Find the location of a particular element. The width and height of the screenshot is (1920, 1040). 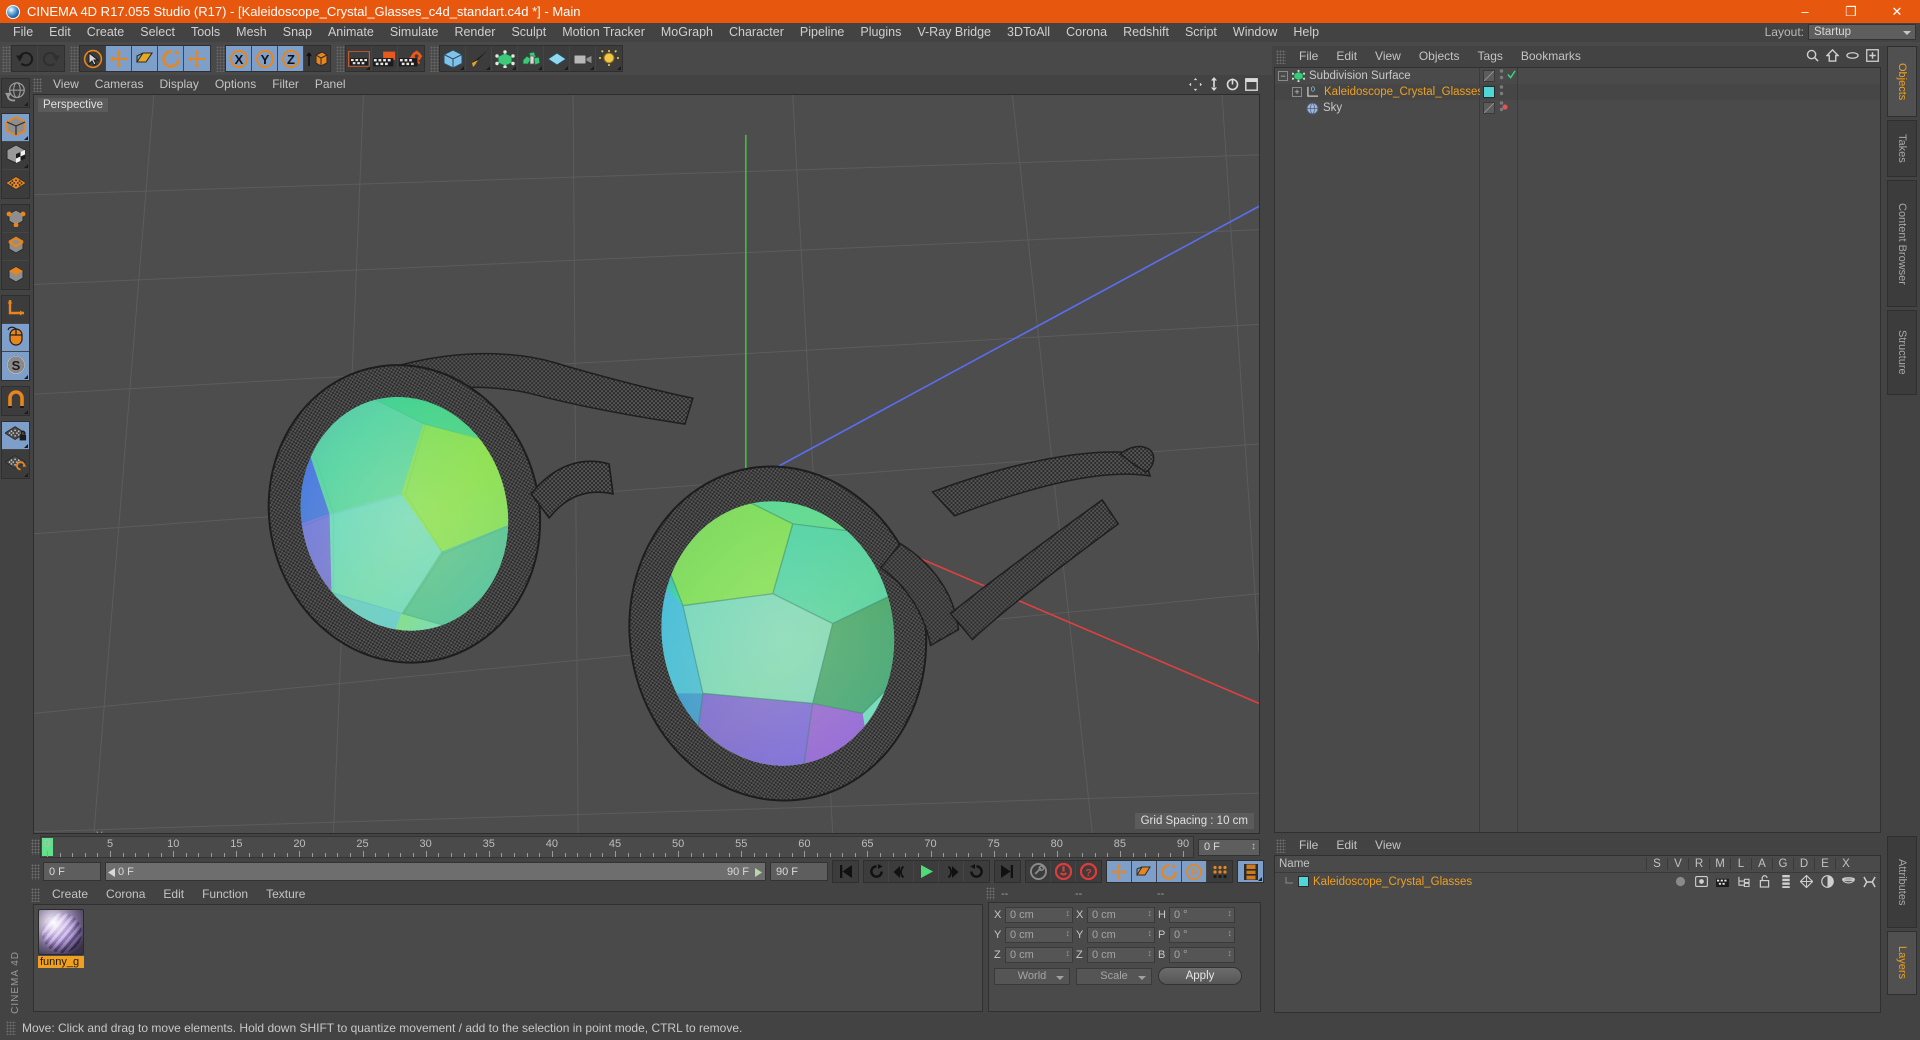

coord-input-pos-x: 0 cm is located at coordinates (1039, 915).